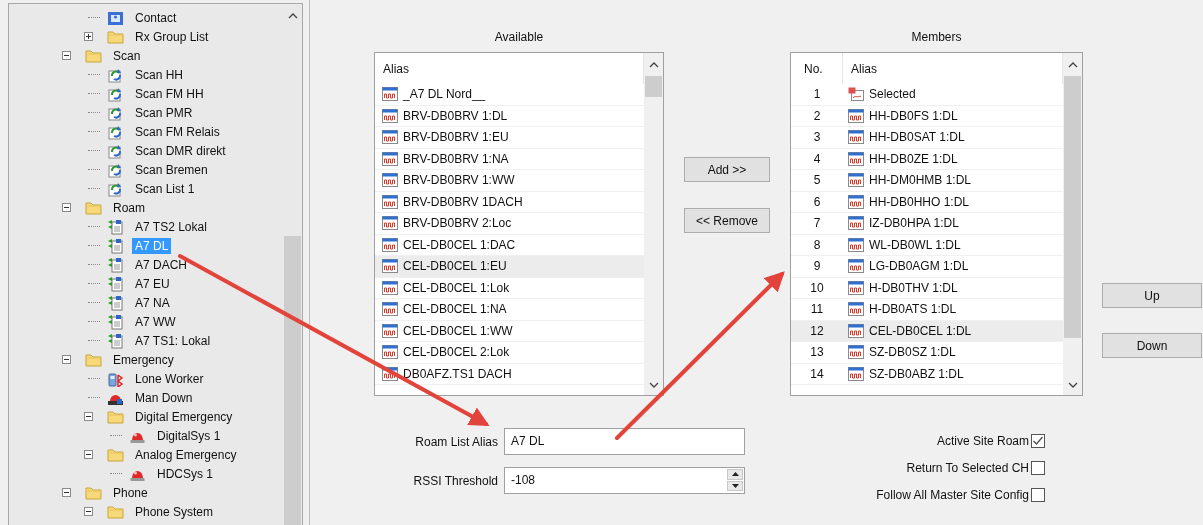 This screenshot has height=525, width=1203. What do you see at coordinates (184, 416) in the screenshot?
I see `tree-item: Digital Emergency` at bounding box center [184, 416].